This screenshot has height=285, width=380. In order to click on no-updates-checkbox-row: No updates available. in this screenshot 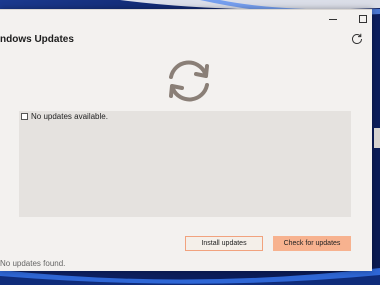, I will do `click(64, 116)`.